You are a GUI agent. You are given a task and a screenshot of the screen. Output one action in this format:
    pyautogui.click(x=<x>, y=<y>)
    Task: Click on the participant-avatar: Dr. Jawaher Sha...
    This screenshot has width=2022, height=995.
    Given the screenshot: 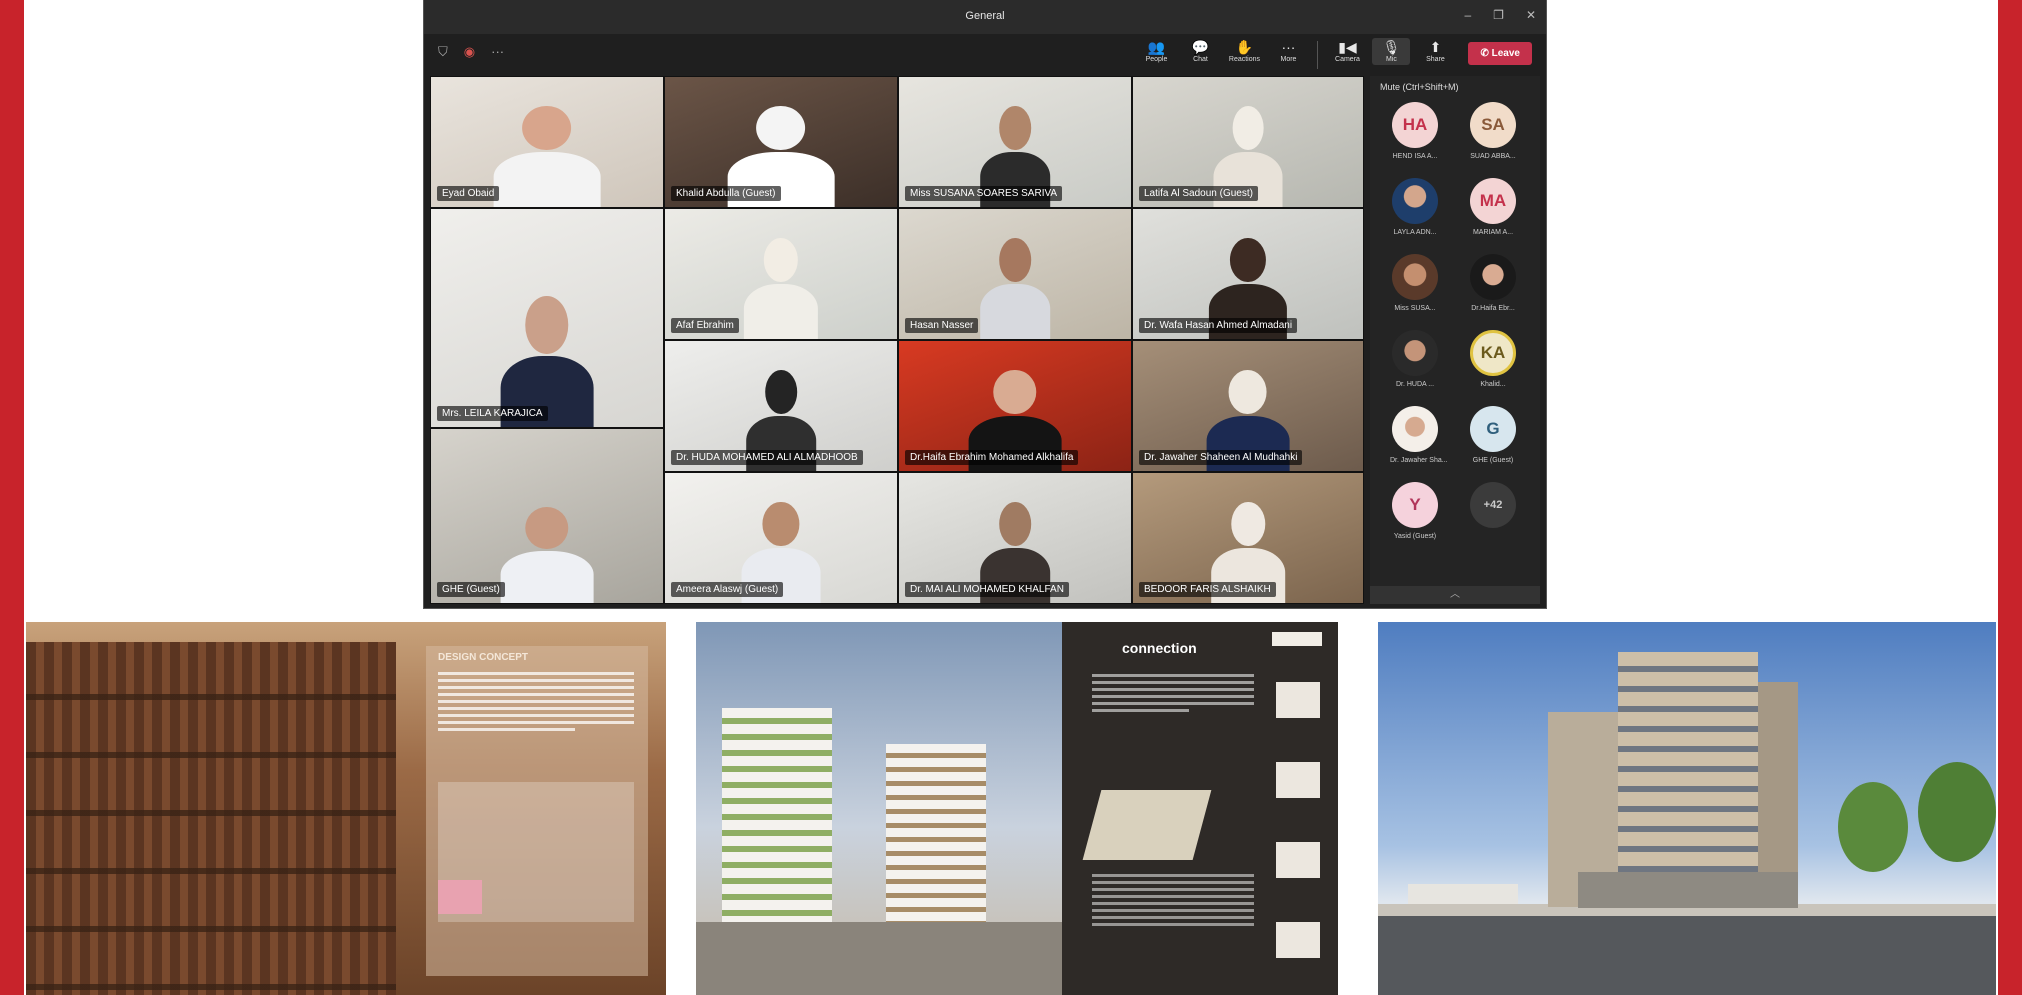 What is the action you would take?
    pyautogui.click(x=1419, y=435)
    